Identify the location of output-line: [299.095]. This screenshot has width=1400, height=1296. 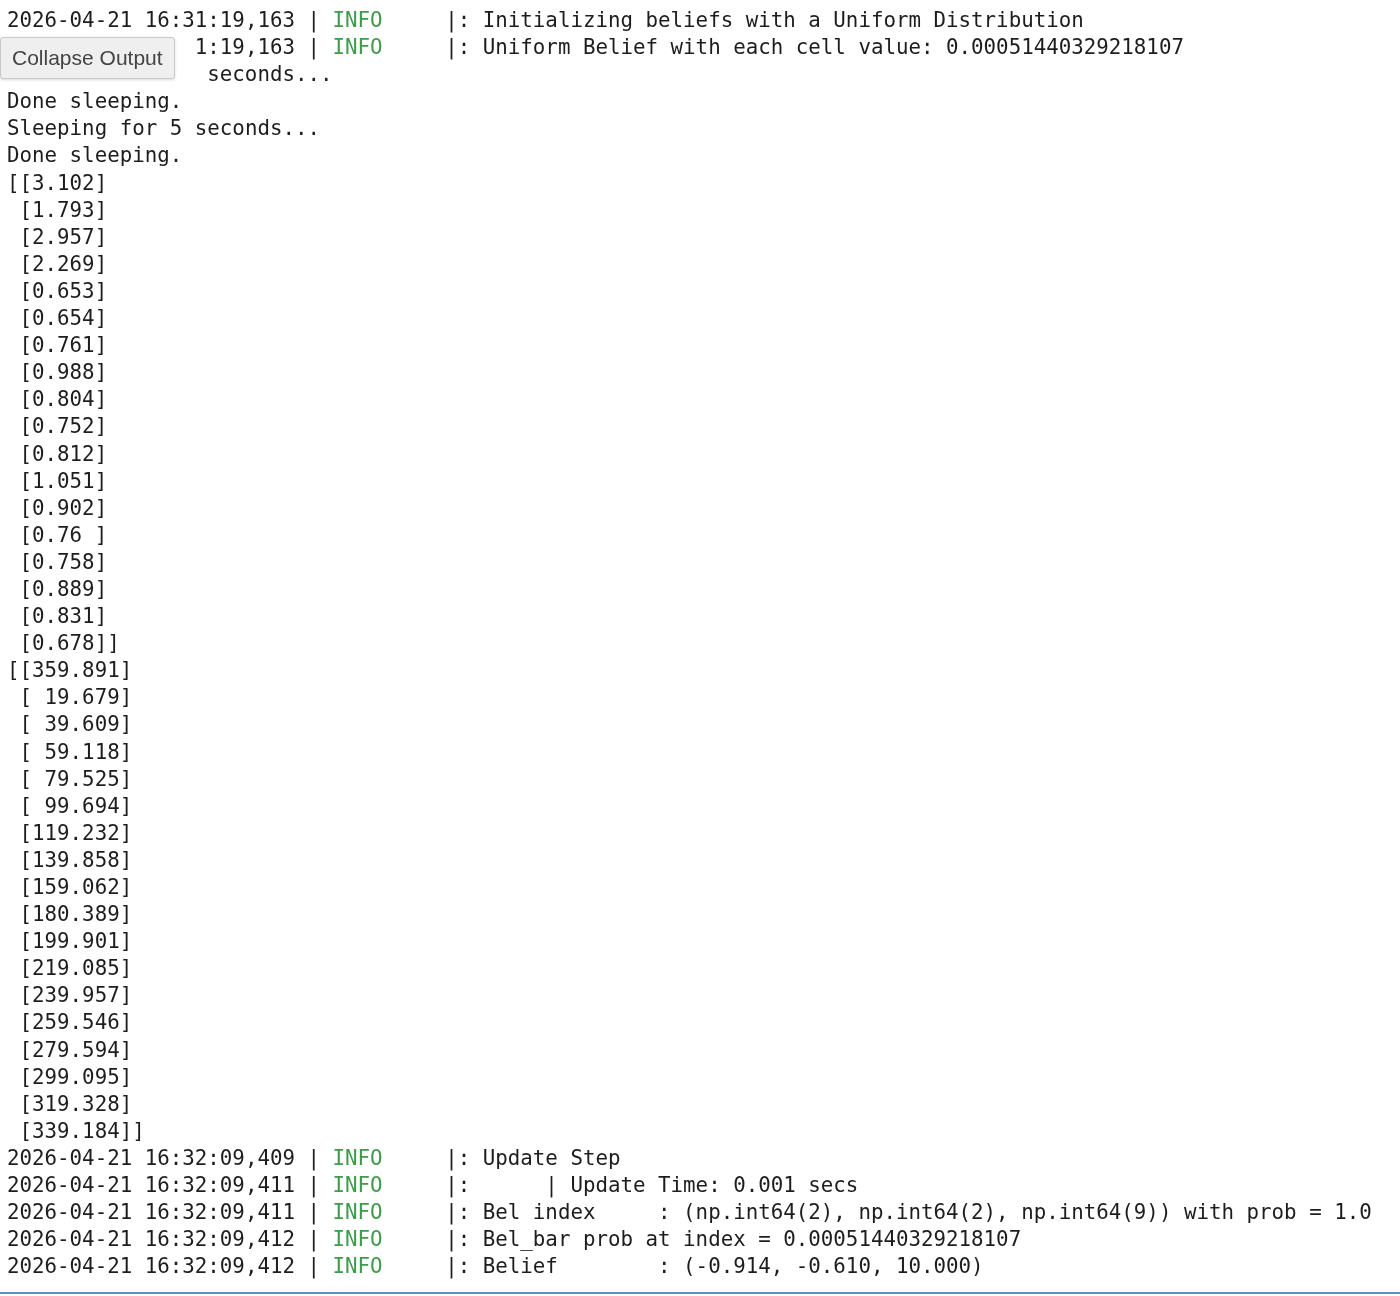
(75, 1077).